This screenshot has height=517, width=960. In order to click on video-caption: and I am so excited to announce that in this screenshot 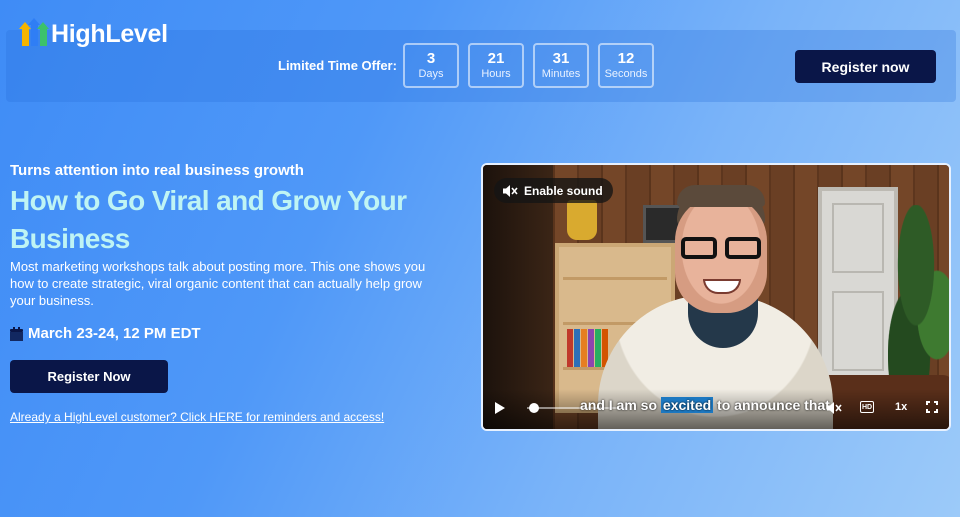, I will do `click(705, 405)`.